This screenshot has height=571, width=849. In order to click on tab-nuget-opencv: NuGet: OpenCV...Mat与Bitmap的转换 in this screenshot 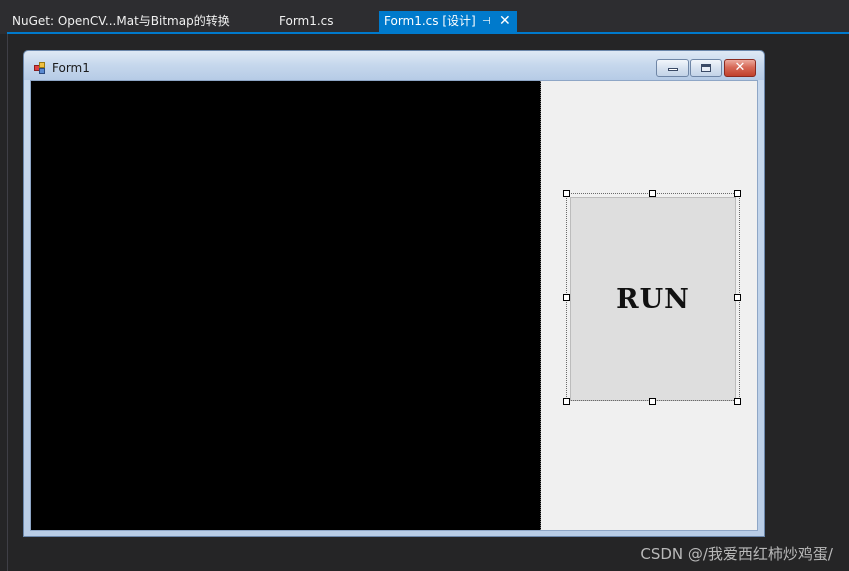, I will do `click(129, 21)`.